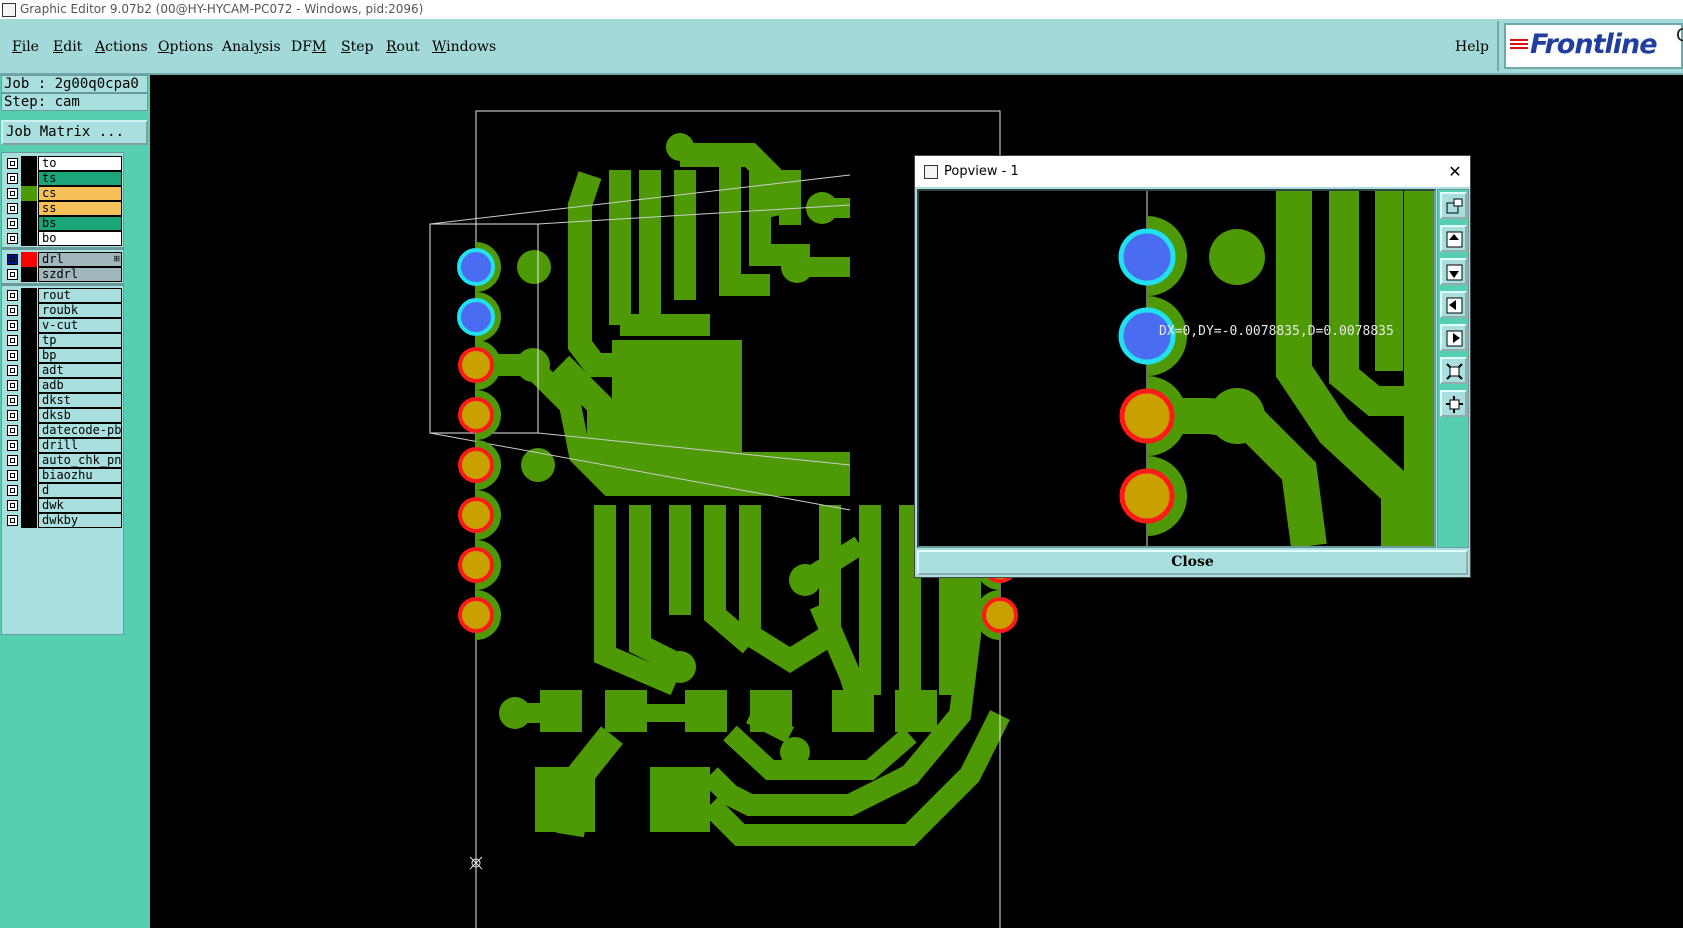 This screenshot has height=928, width=1683. Describe the element at coordinates (63, 325) in the screenshot. I see `layer-row-v-cut: v-cut` at that location.